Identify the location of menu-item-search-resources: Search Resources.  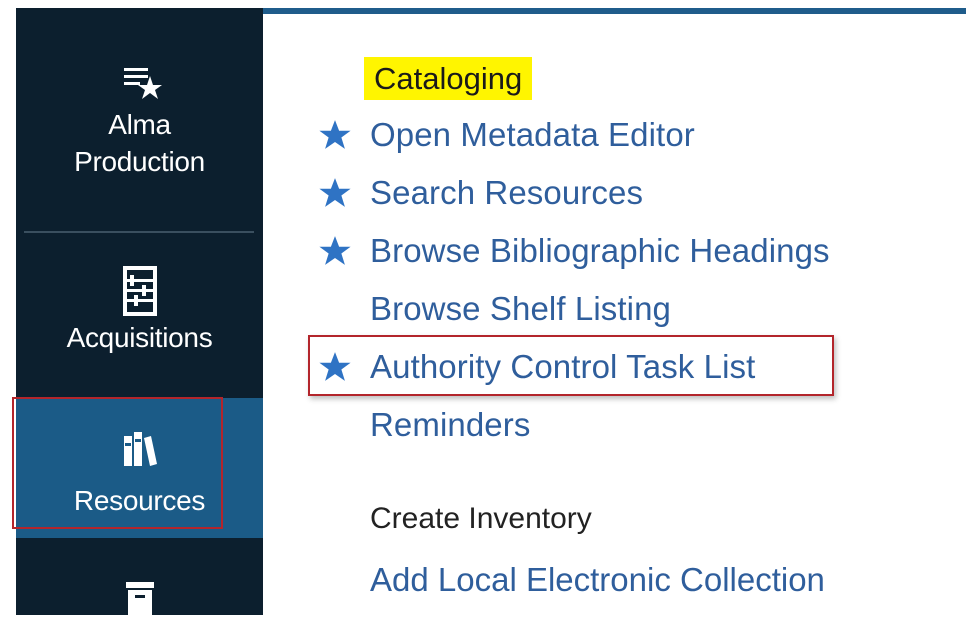
(574, 193).